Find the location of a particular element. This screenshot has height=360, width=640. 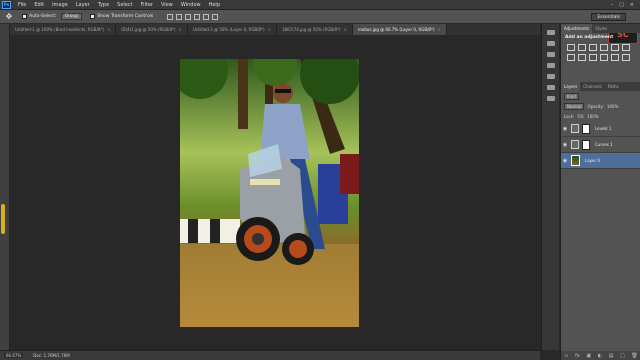

new-adjustment-icon: ◐ is located at coordinates (600, 356).